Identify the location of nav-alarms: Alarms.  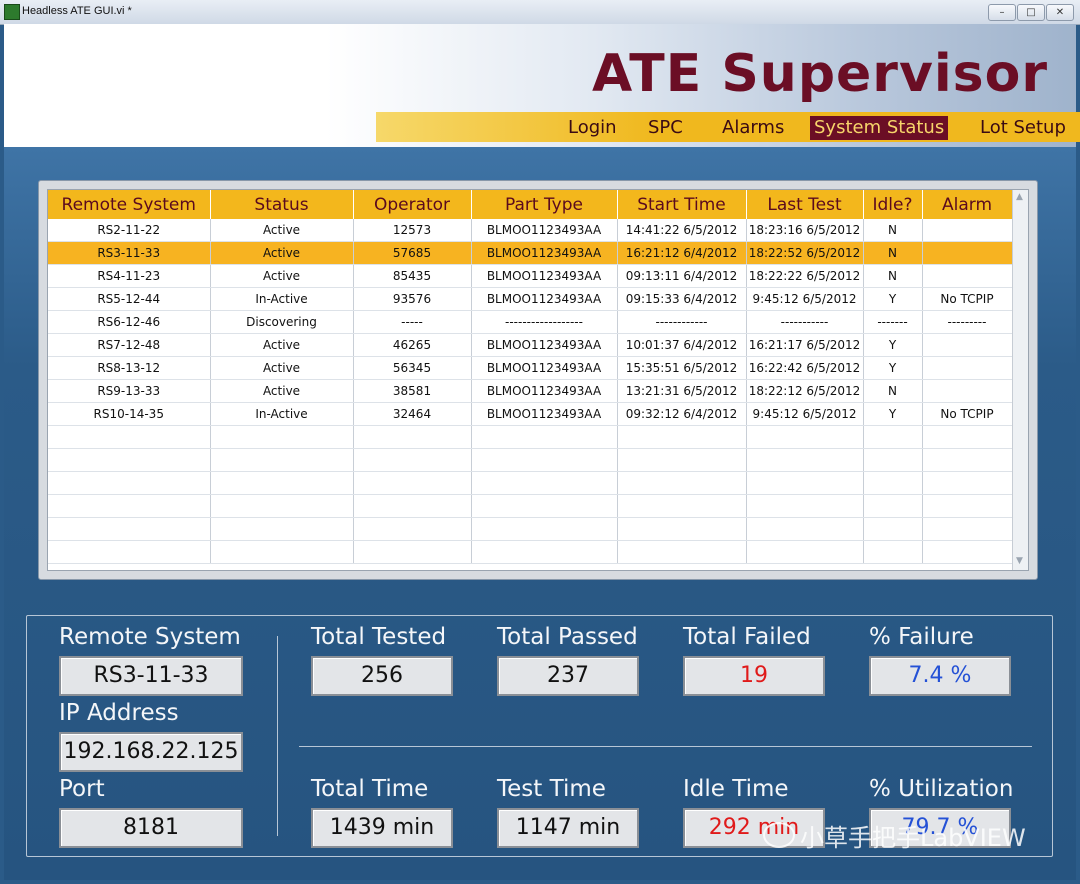
(753, 128).